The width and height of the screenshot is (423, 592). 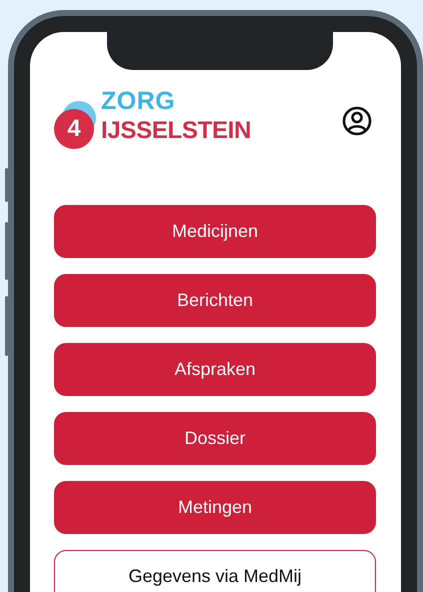 What do you see at coordinates (176, 131) in the screenshot?
I see `logo-text: IJSSELSTEIN` at bounding box center [176, 131].